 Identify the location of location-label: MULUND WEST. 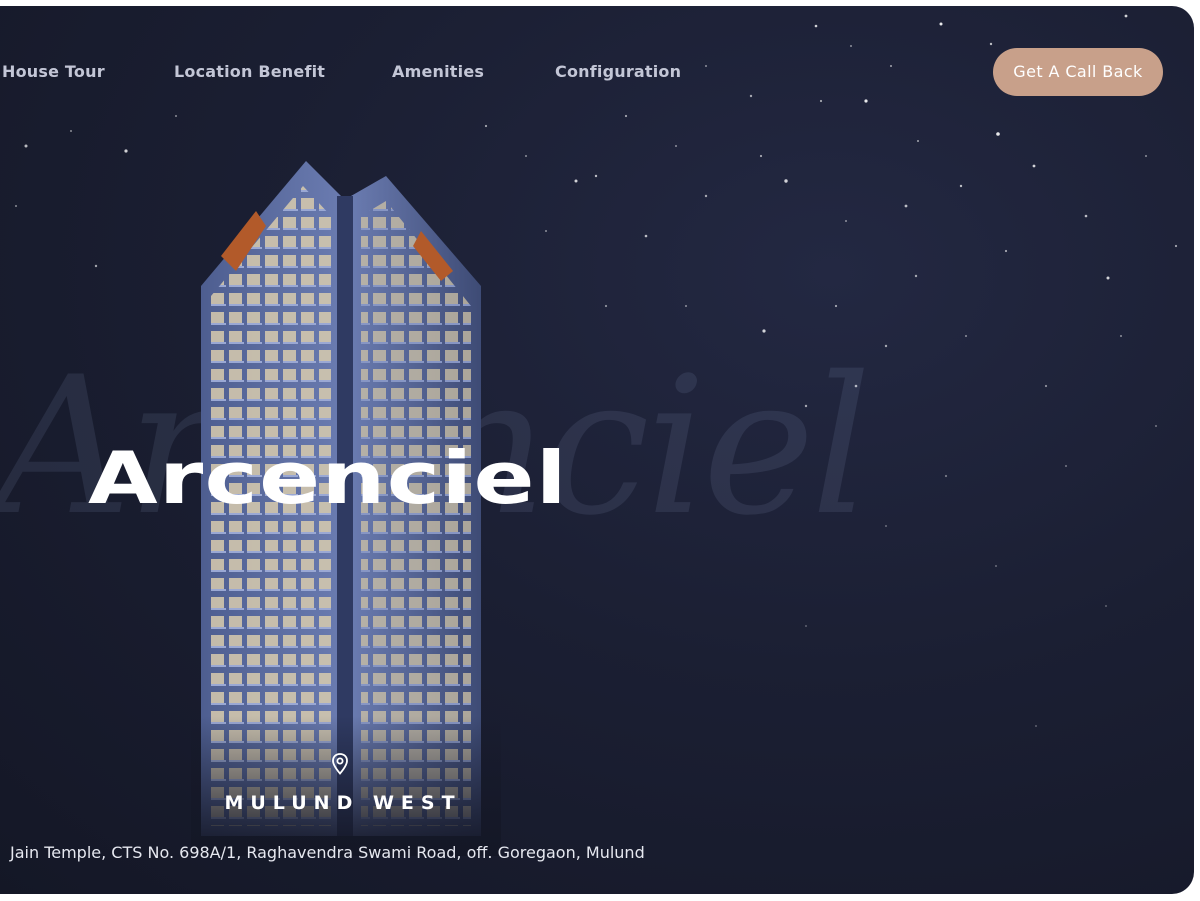
(343, 803).